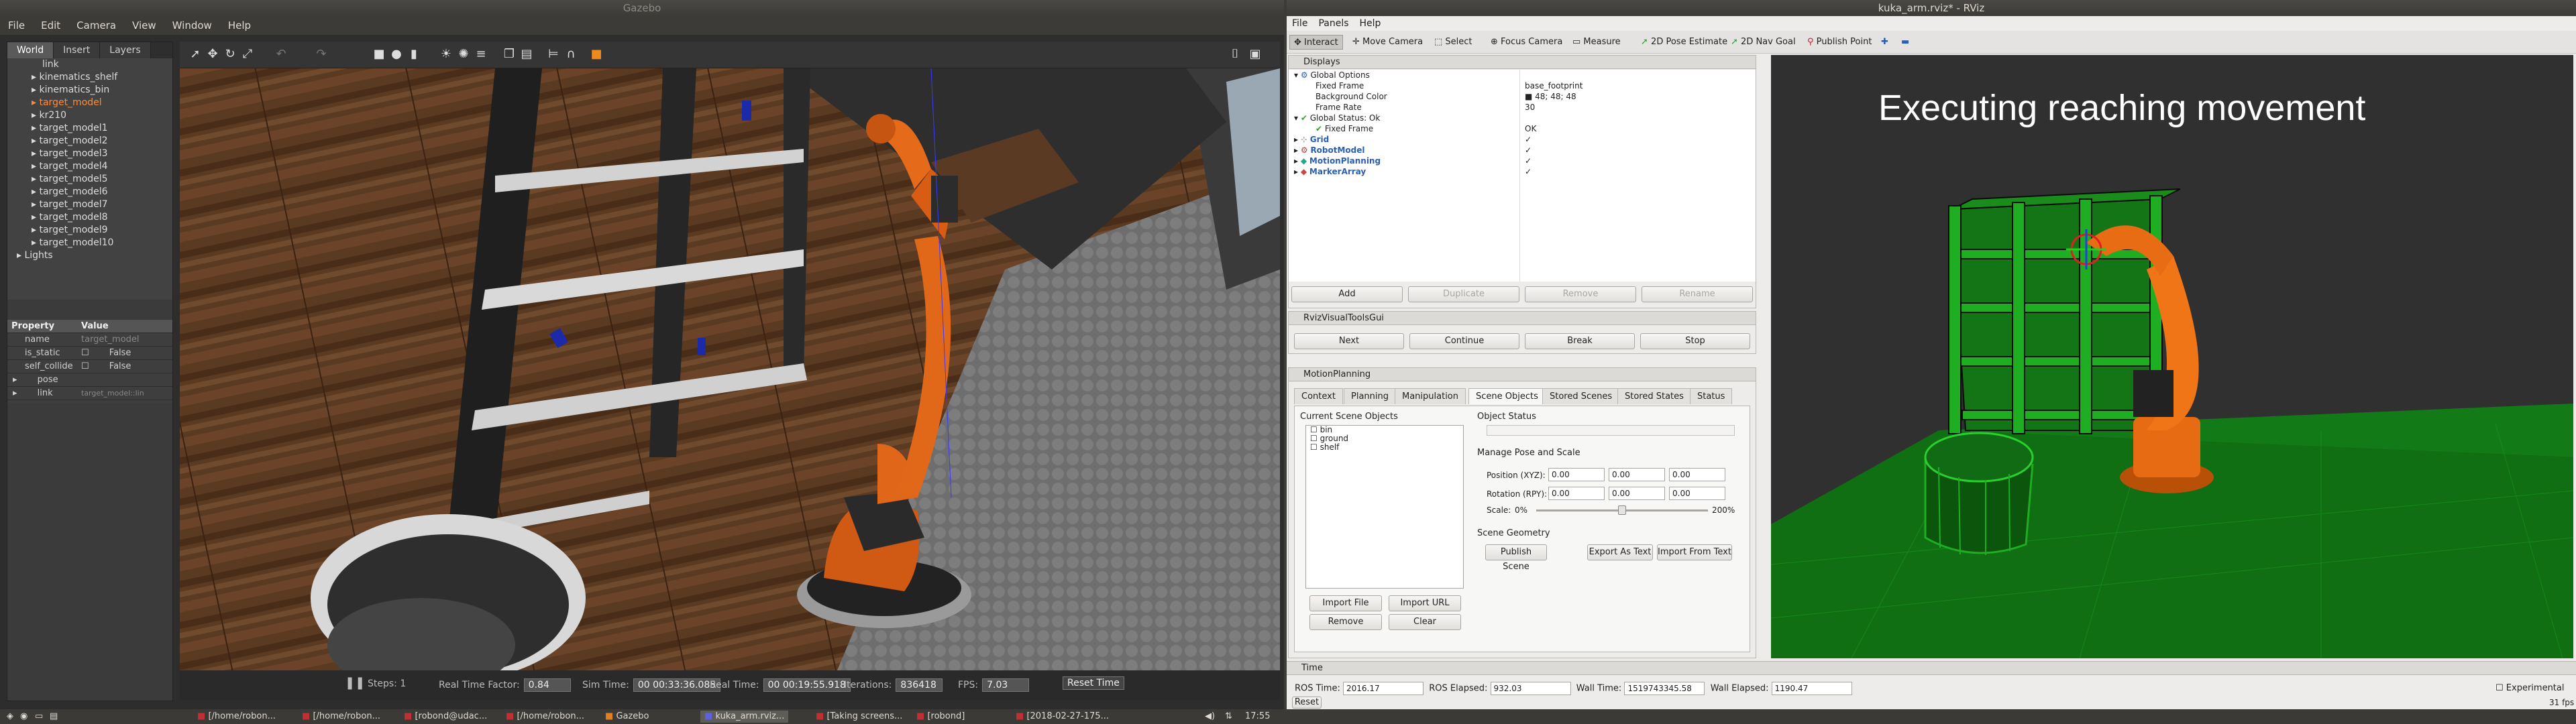  Describe the element at coordinates (1257, 717) in the screenshot. I see `clock: 17:55` at that location.